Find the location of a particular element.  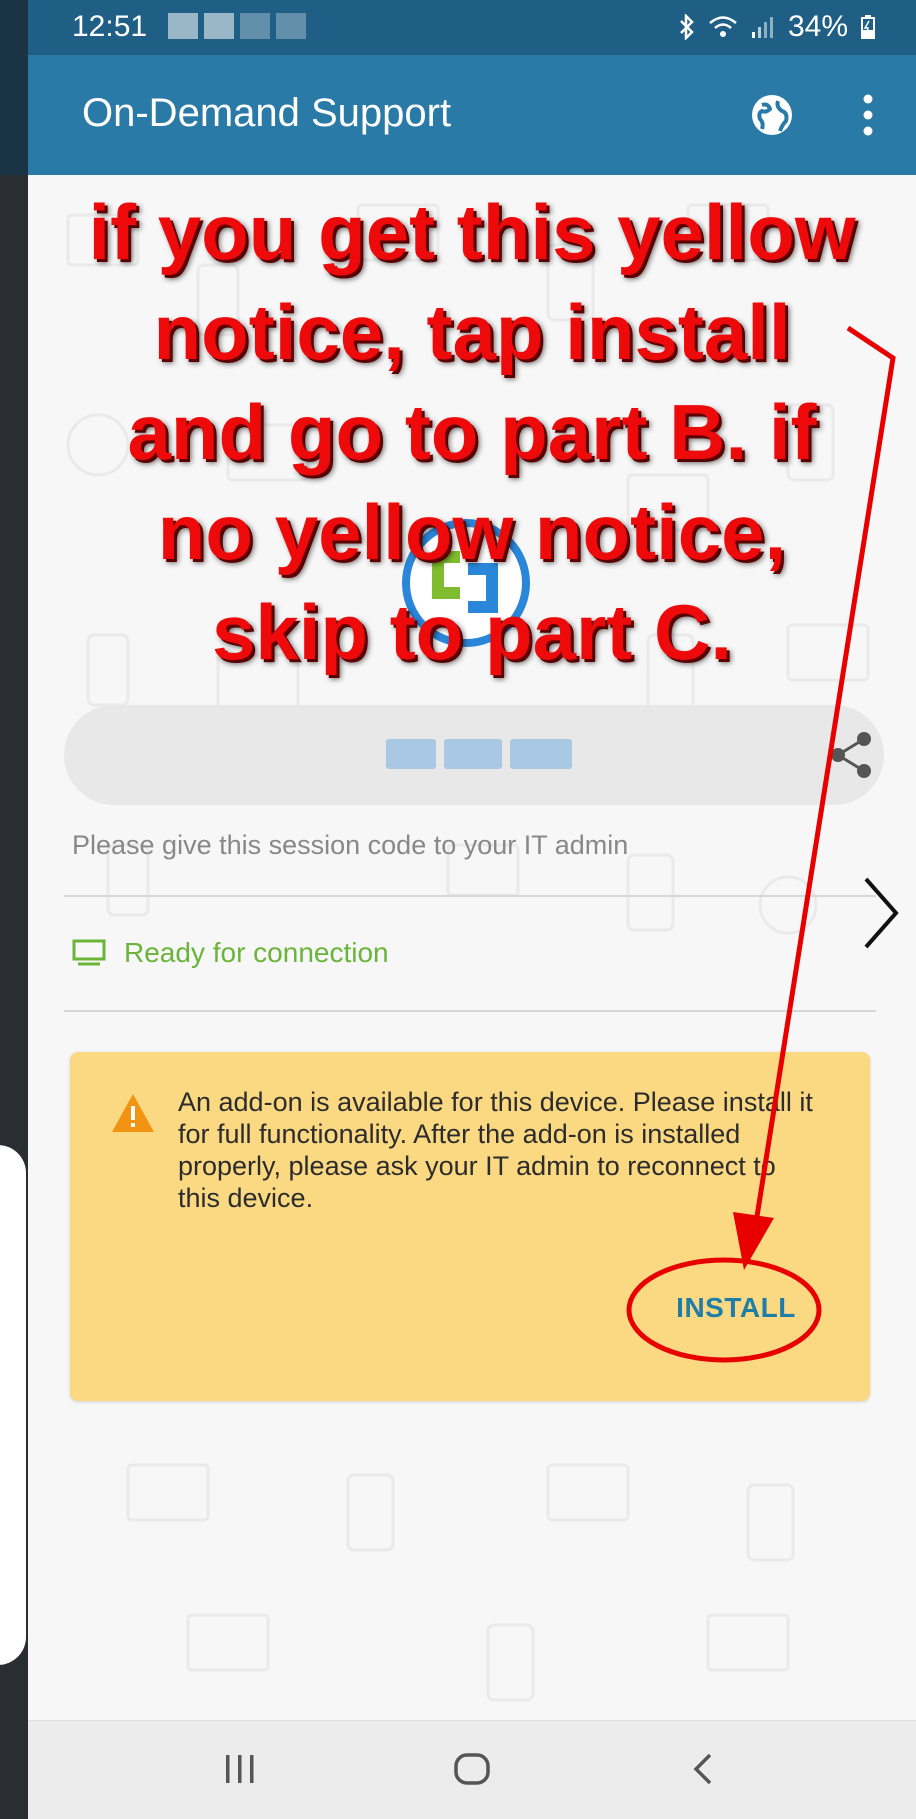

install-button: INSTALL is located at coordinates (736, 1312).